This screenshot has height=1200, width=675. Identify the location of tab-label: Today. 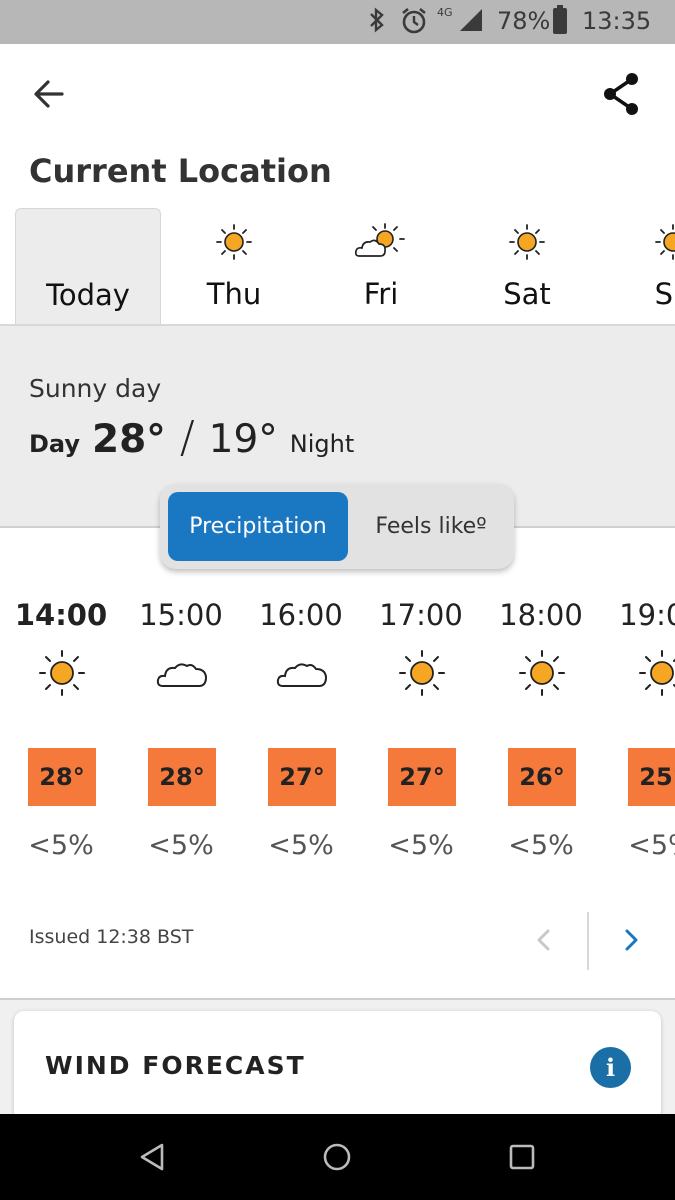
(88, 295).